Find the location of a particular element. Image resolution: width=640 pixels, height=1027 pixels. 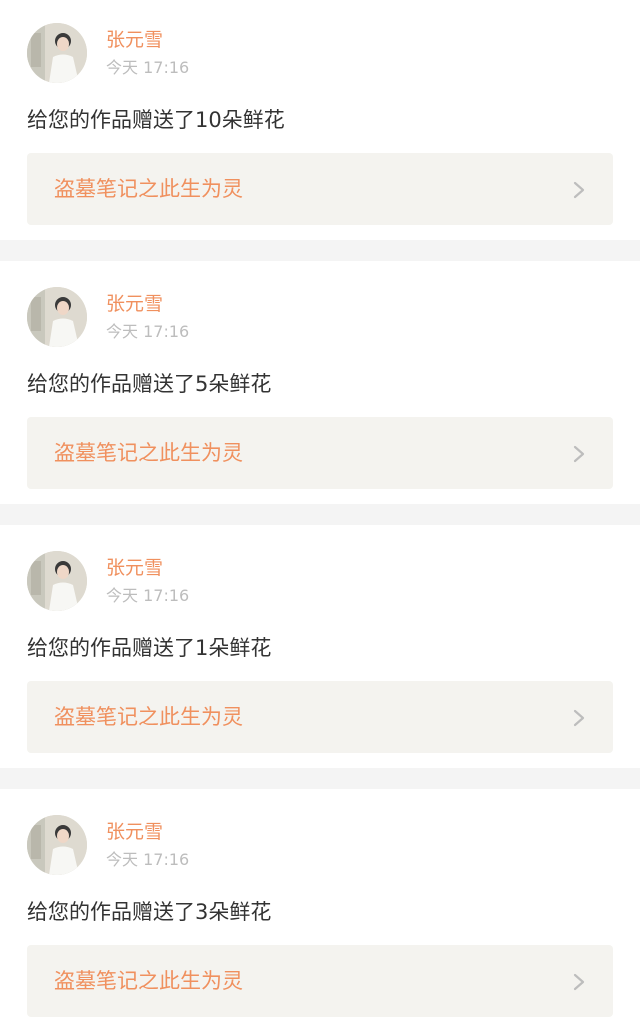

notification-message: 给您的作品赠送了10朵鲜花 is located at coordinates (156, 120).